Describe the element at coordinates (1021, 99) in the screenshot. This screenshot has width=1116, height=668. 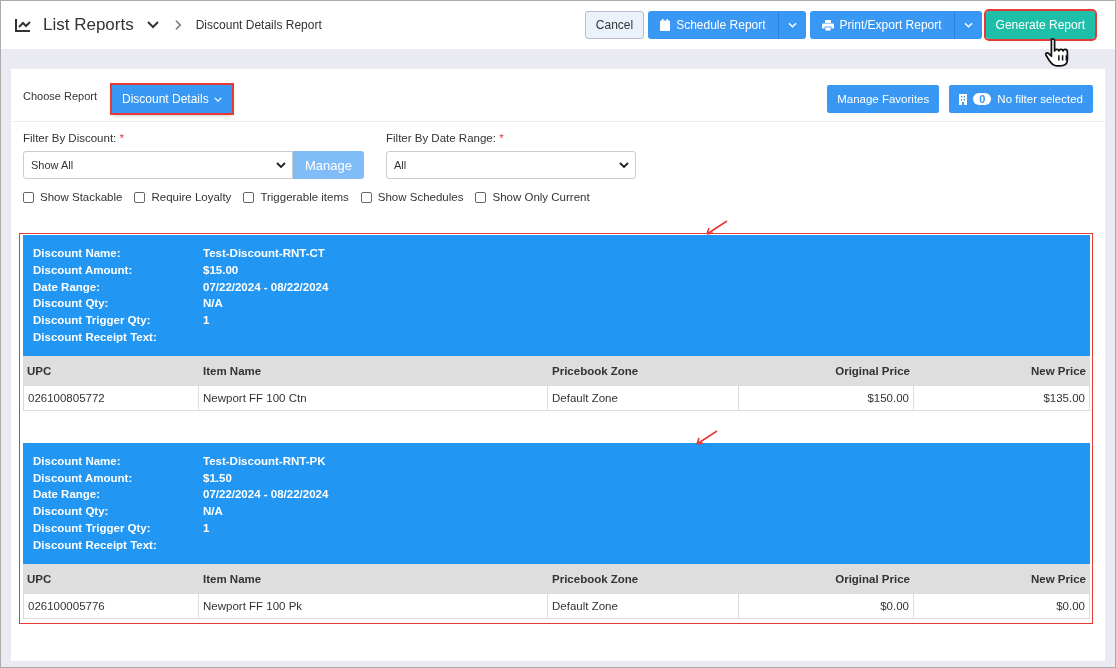
I see `filter-status-button: 0 No filter selected` at that location.